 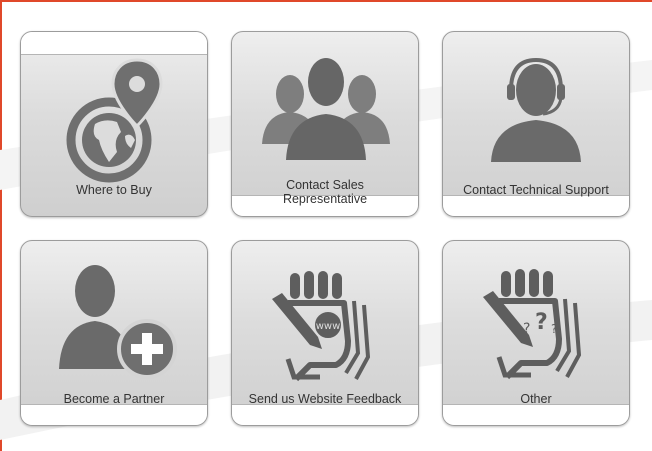 What do you see at coordinates (536, 399) in the screenshot?
I see `tile-label: Other` at bounding box center [536, 399].